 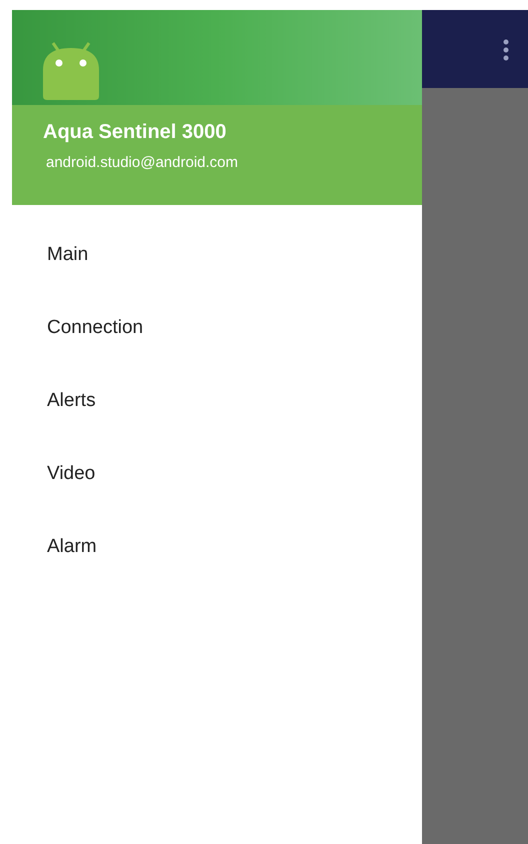 What do you see at coordinates (143, 162) in the screenshot?
I see `account-email: android.studio@android.com` at bounding box center [143, 162].